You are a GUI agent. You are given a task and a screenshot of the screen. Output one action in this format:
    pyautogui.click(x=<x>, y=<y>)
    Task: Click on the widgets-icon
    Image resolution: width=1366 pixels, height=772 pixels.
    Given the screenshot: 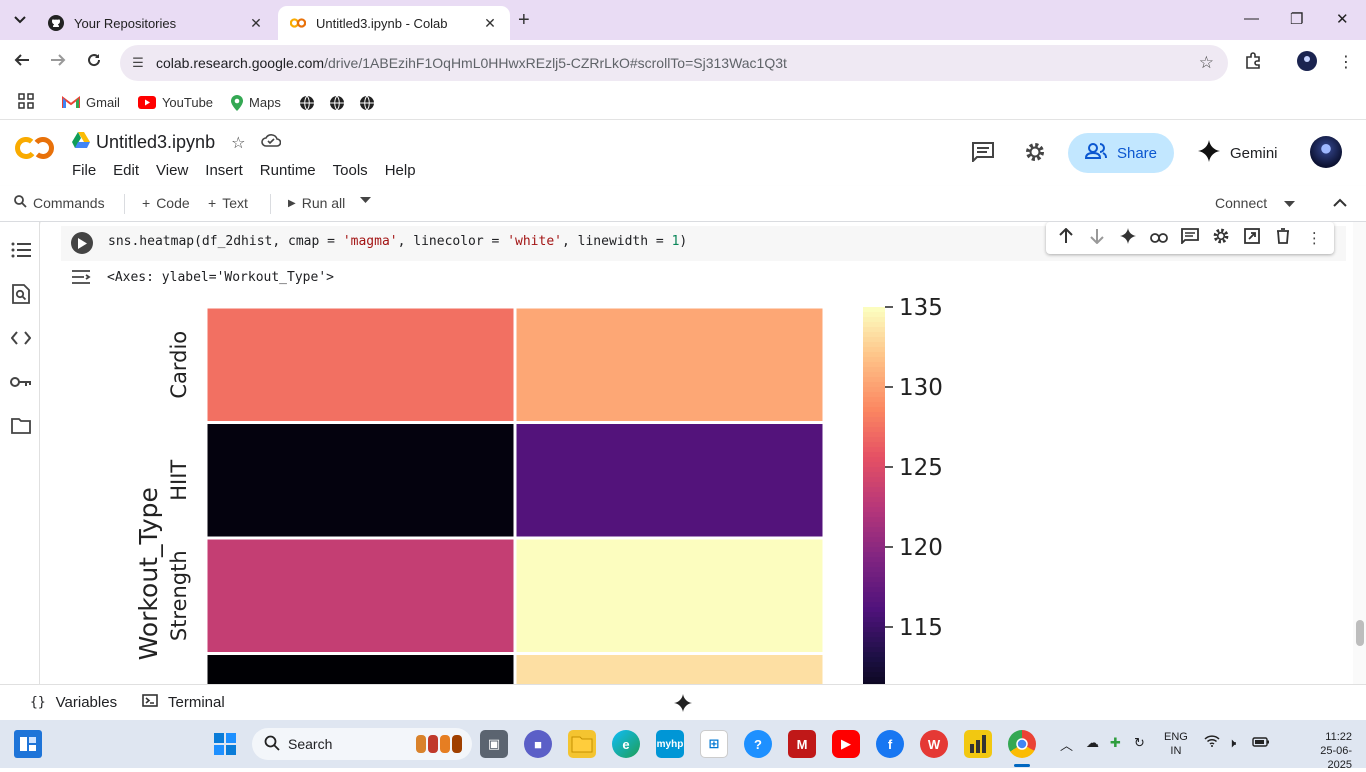 What is the action you would take?
    pyautogui.click(x=28, y=744)
    